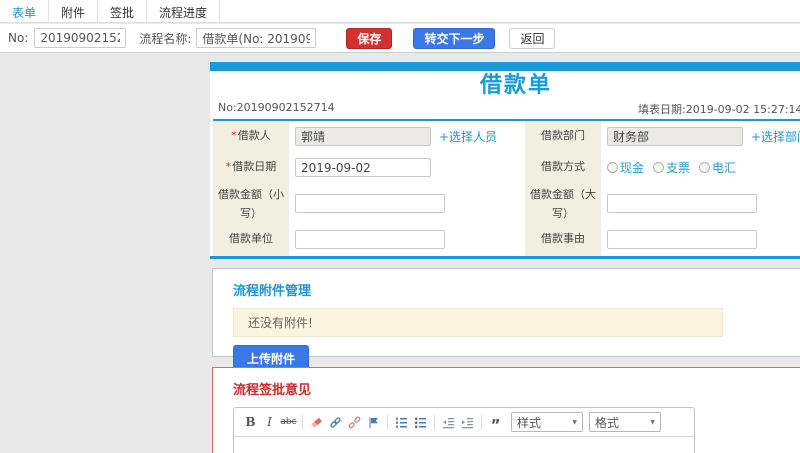 This screenshot has width=800, height=453. What do you see at coordinates (276, 107) in the screenshot?
I see `form-no-text: No:20190902152714` at bounding box center [276, 107].